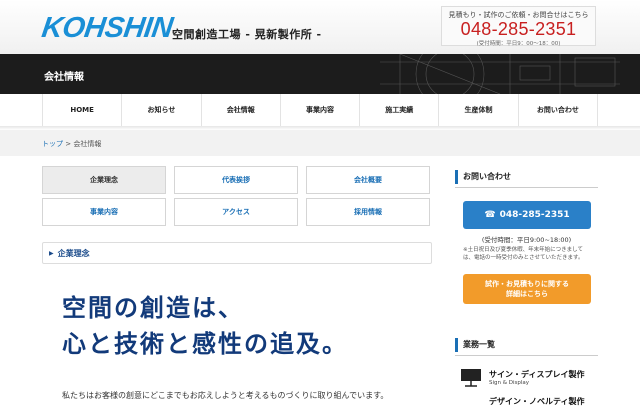  Describe the element at coordinates (479, 110) in the screenshot. I see `nav-production: 生産体制` at that location.